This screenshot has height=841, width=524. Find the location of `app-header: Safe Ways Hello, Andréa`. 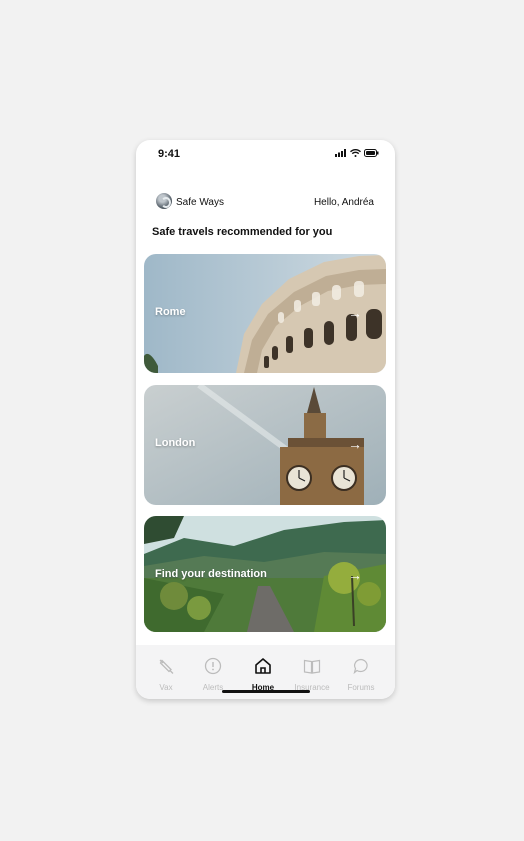

app-header: Safe Ways Hello, Andréa is located at coordinates (265, 203).